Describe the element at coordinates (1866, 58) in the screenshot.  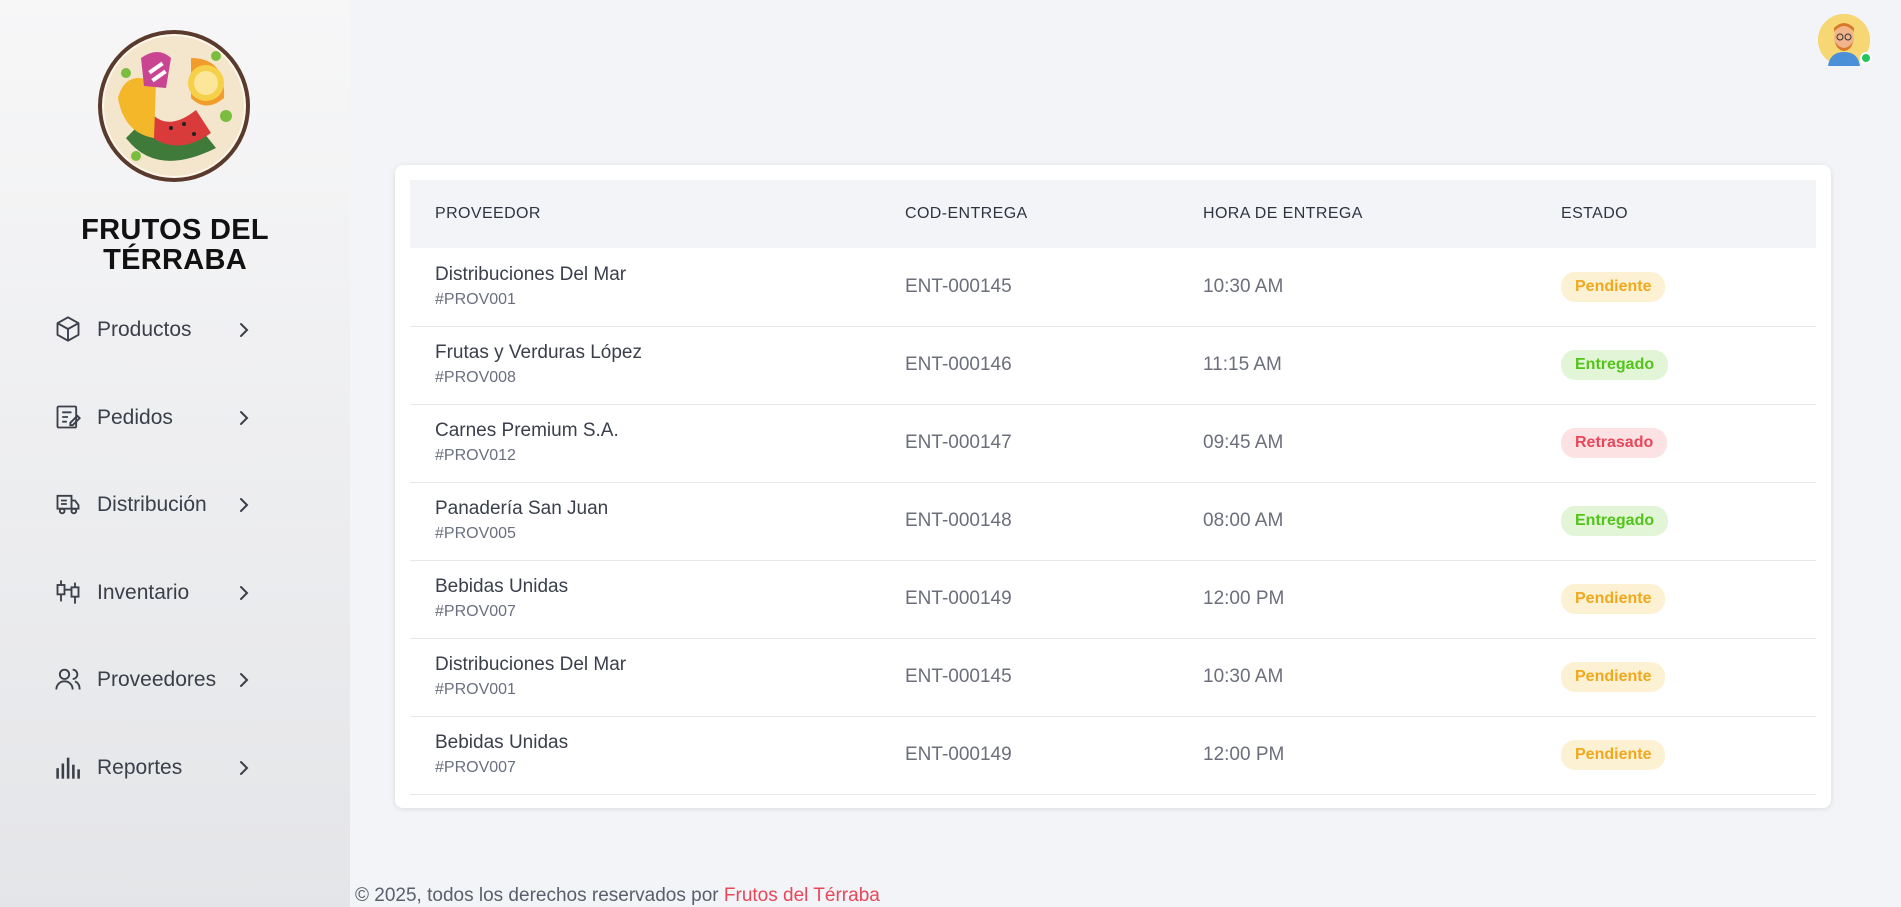
I see `online-status-dot` at that location.